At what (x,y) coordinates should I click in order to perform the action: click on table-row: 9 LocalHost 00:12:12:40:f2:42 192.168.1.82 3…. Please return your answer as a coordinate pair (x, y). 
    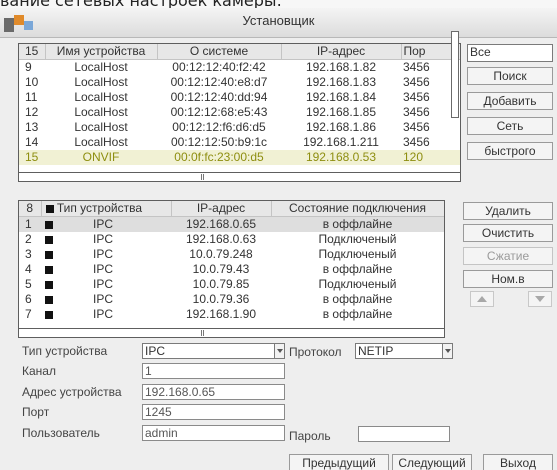
    Looking at the image, I should click on (239, 68).